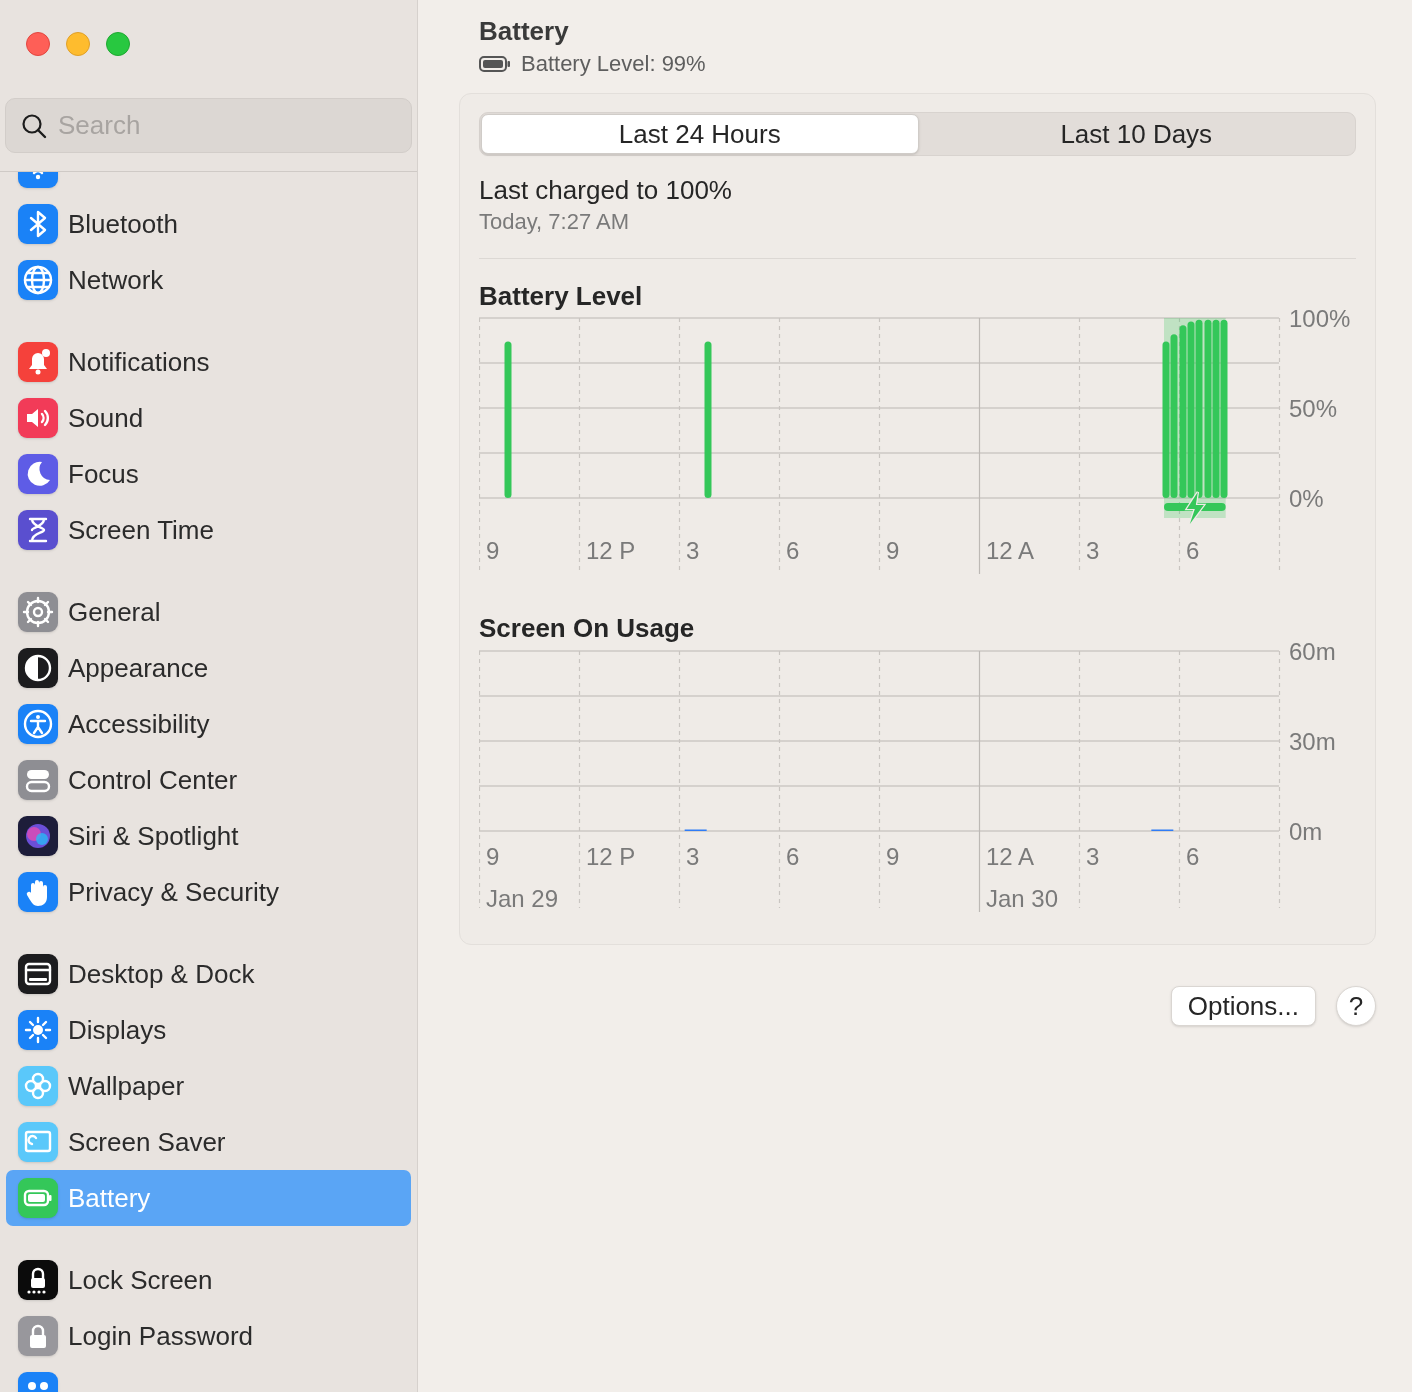 The width and height of the screenshot is (1412, 1392). I want to click on sidebar-item: Siri & Spotlight, so click(208, 836).